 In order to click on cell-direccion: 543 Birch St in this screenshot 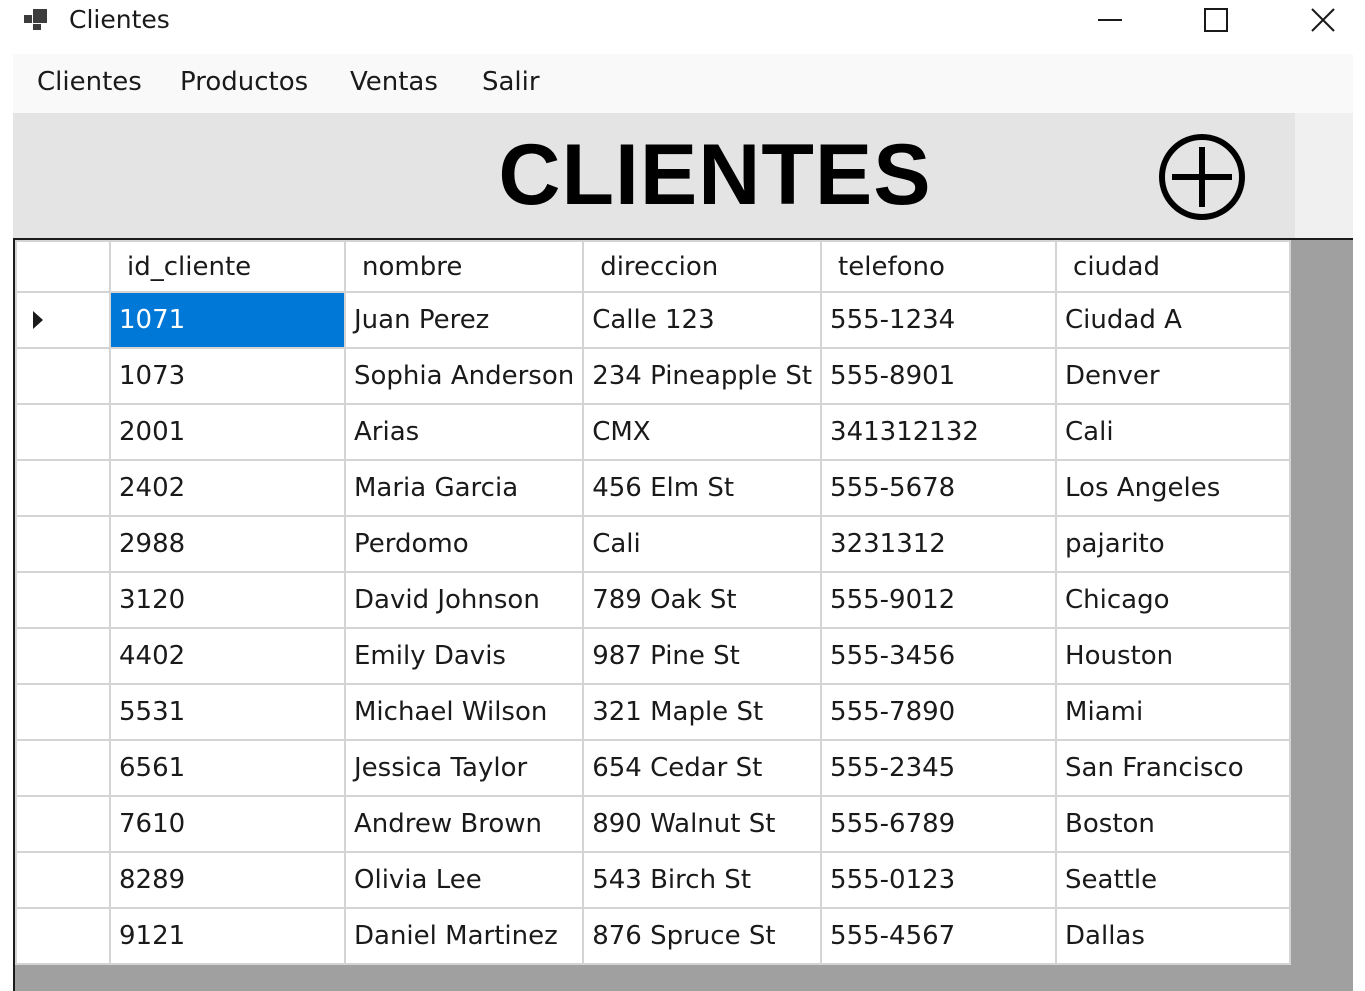, I will do `click(702, 880)`.